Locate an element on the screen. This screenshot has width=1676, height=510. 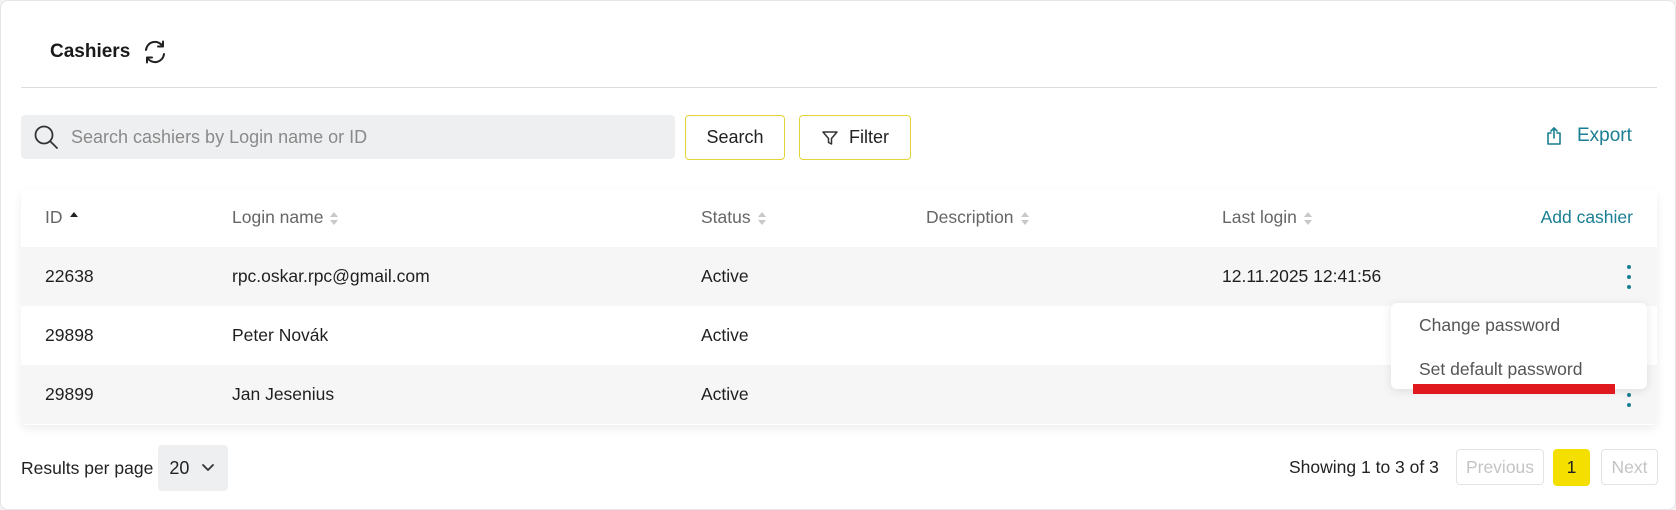
cell-login-name: Peter Novák is located at coordinates (280, 335).